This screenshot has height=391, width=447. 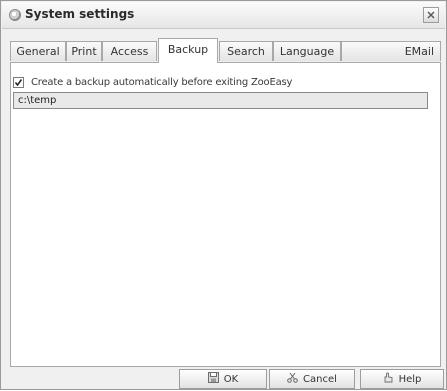 I want to click on title-bar: System settings, so click(x=223, y=15).